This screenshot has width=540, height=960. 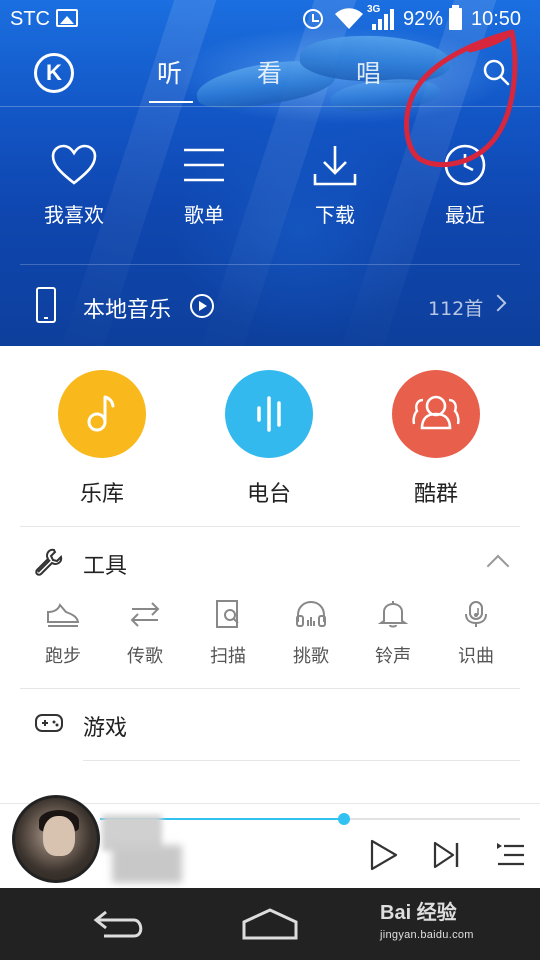 What do you see at coordinates (270, 924) in the screenshot?
I see `home-icon` at bounding box center [270, 924].